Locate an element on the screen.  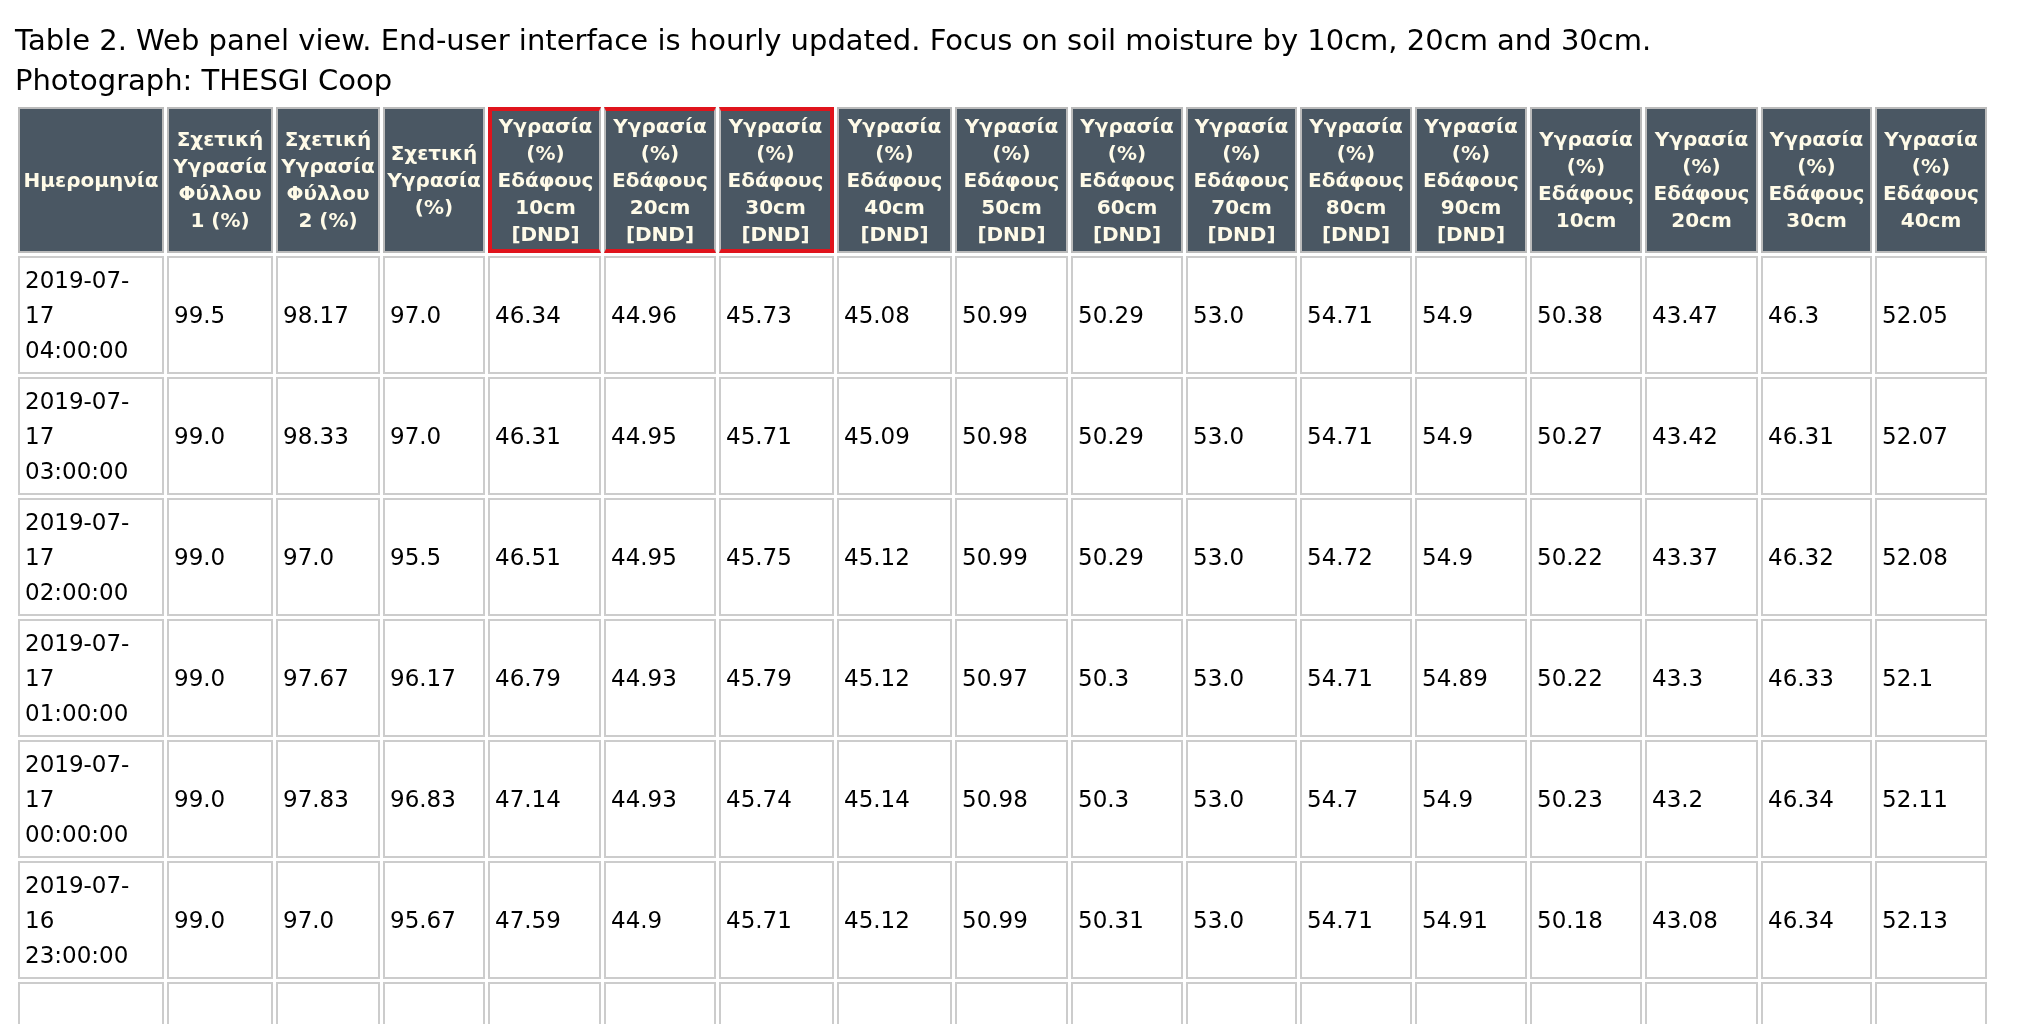
table-cell: 2019-07-17 01:00:00 is located at coordinates (91, 678).